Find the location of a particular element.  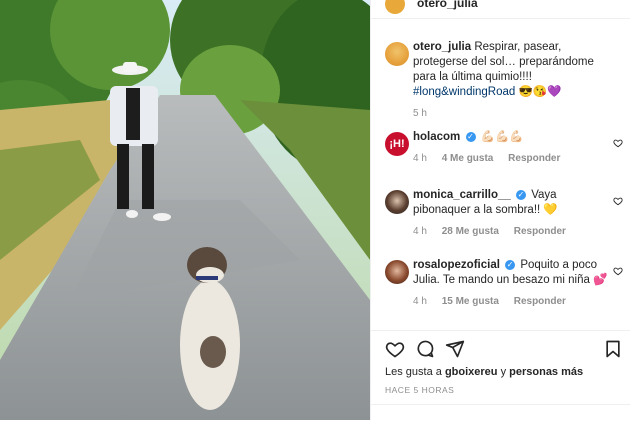

comment-username: rosalopezoficial is located at coordinates (456, 265).